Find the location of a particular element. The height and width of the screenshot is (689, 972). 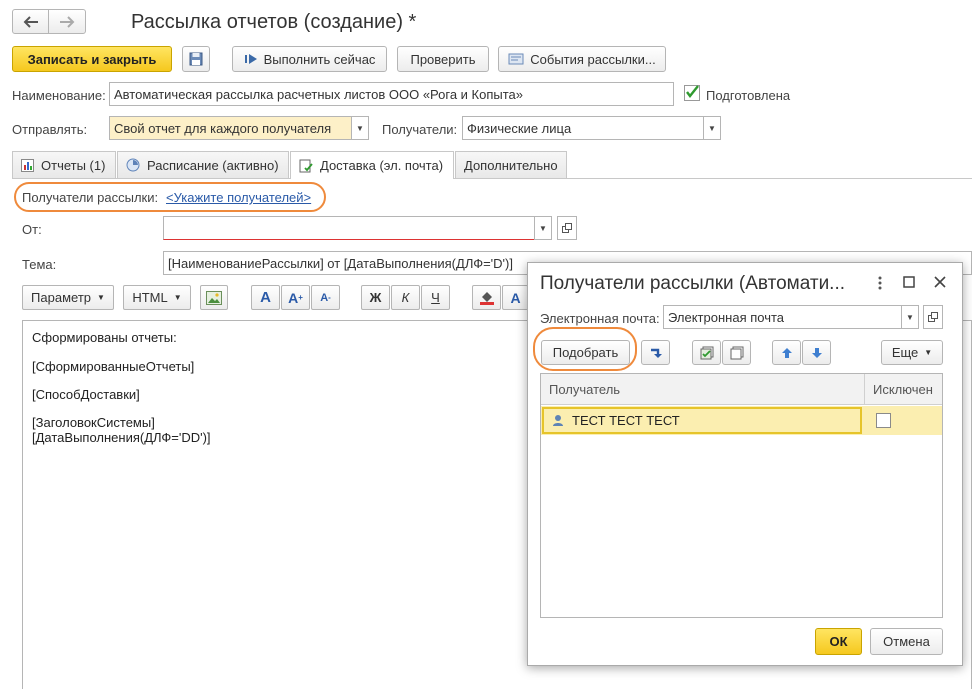

col-recipient-header: Получатель is located at coordinates (584, 389).